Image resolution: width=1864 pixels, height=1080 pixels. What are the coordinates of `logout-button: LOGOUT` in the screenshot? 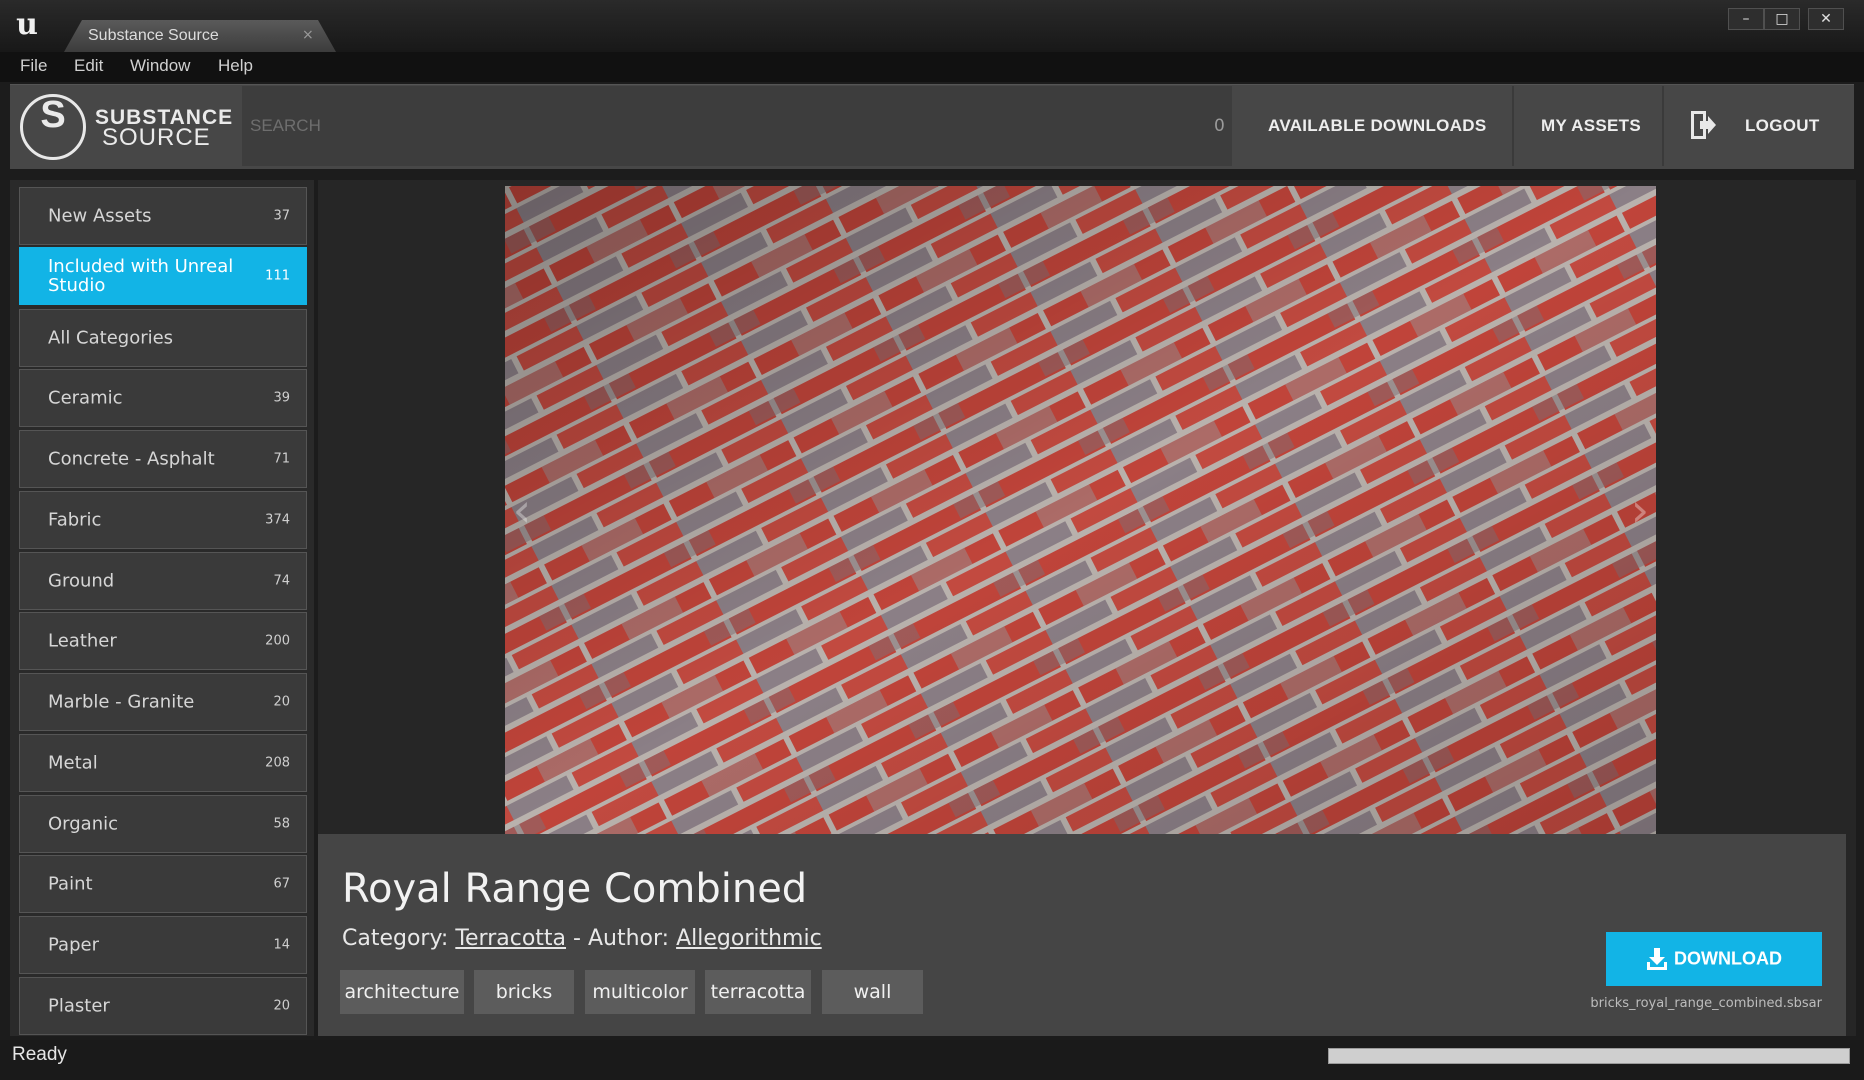 It's located at (1782, 126).